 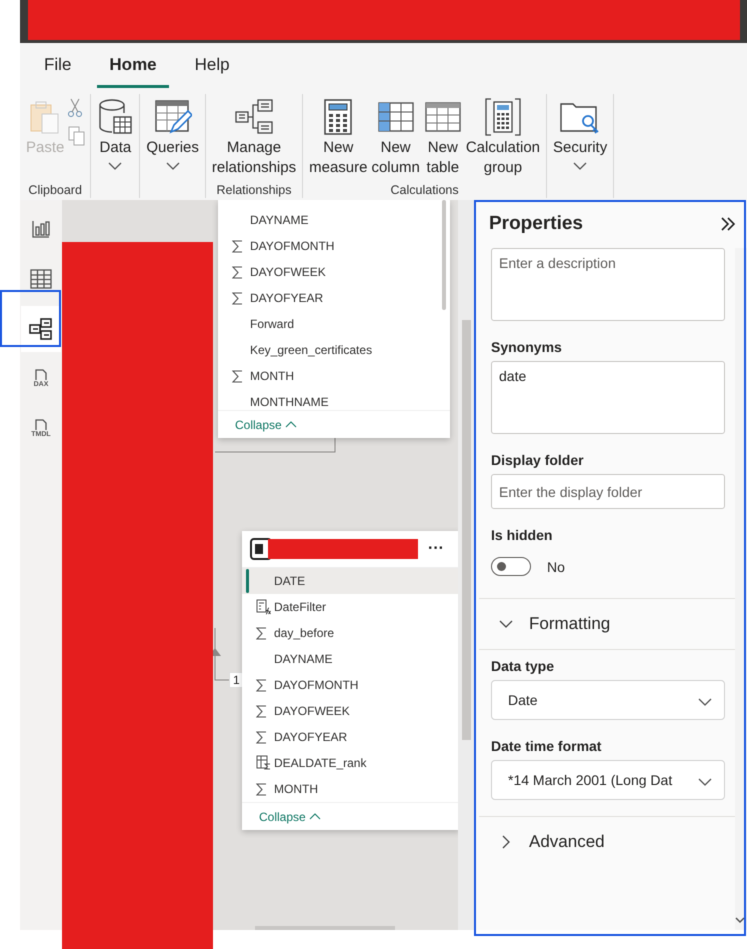 I want to click on ribbon-tab: File, so click(x=58, y=67).